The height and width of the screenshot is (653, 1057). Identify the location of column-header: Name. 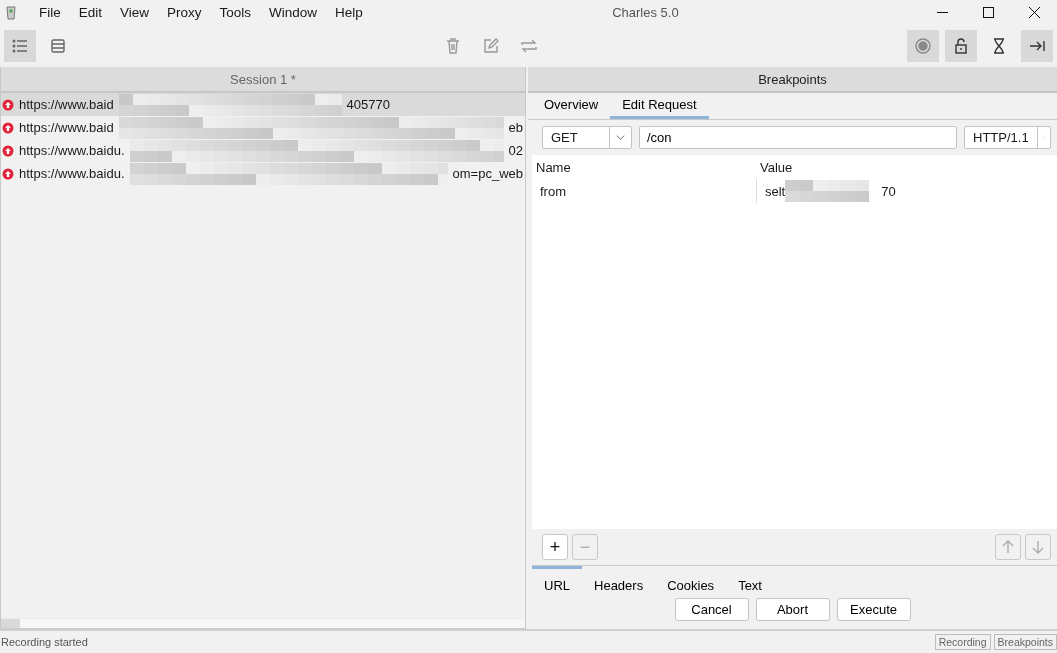
(553, 167).